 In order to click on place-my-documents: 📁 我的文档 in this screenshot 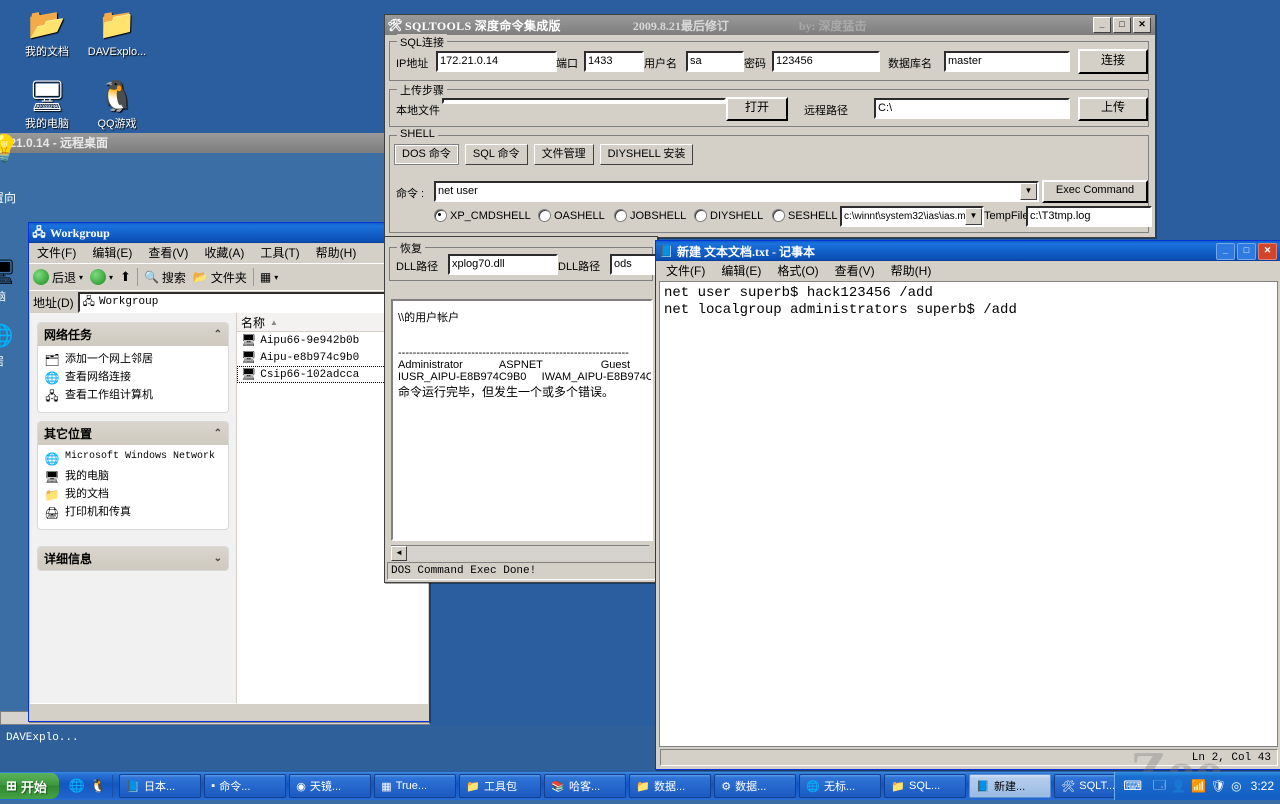, I will do `click(133, 495)`.